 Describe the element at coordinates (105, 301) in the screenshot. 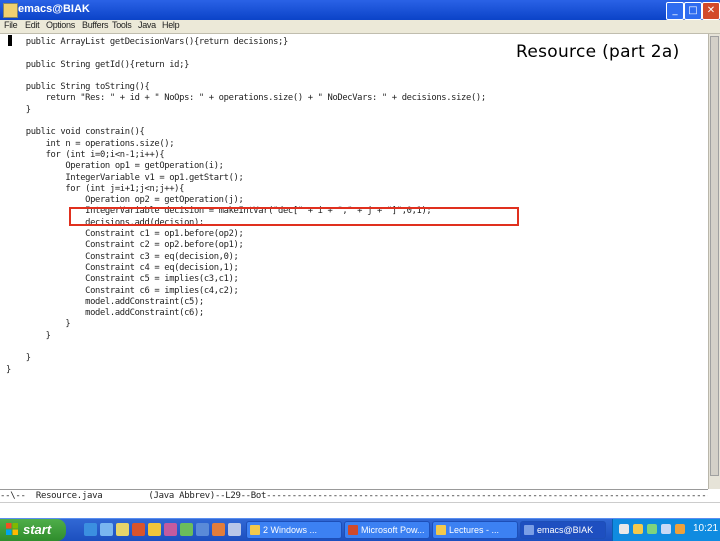

I see `code-line: model.addConstraint(c5);` at that location.